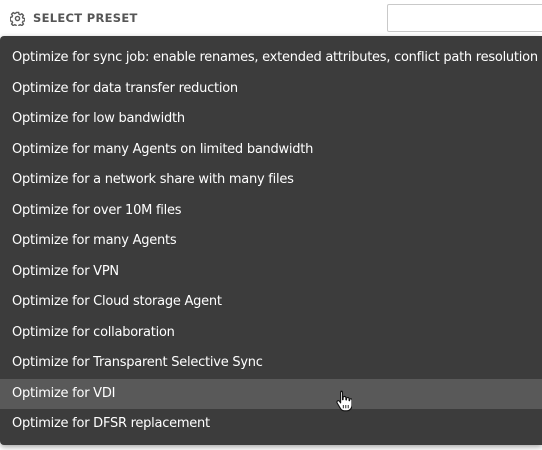  What do you see at coordinates (271, 424) in the screenshot?
I see `preset-option-dfsr-replacement: Optimize for DFSR replacement` at bounding box center [271, 424].